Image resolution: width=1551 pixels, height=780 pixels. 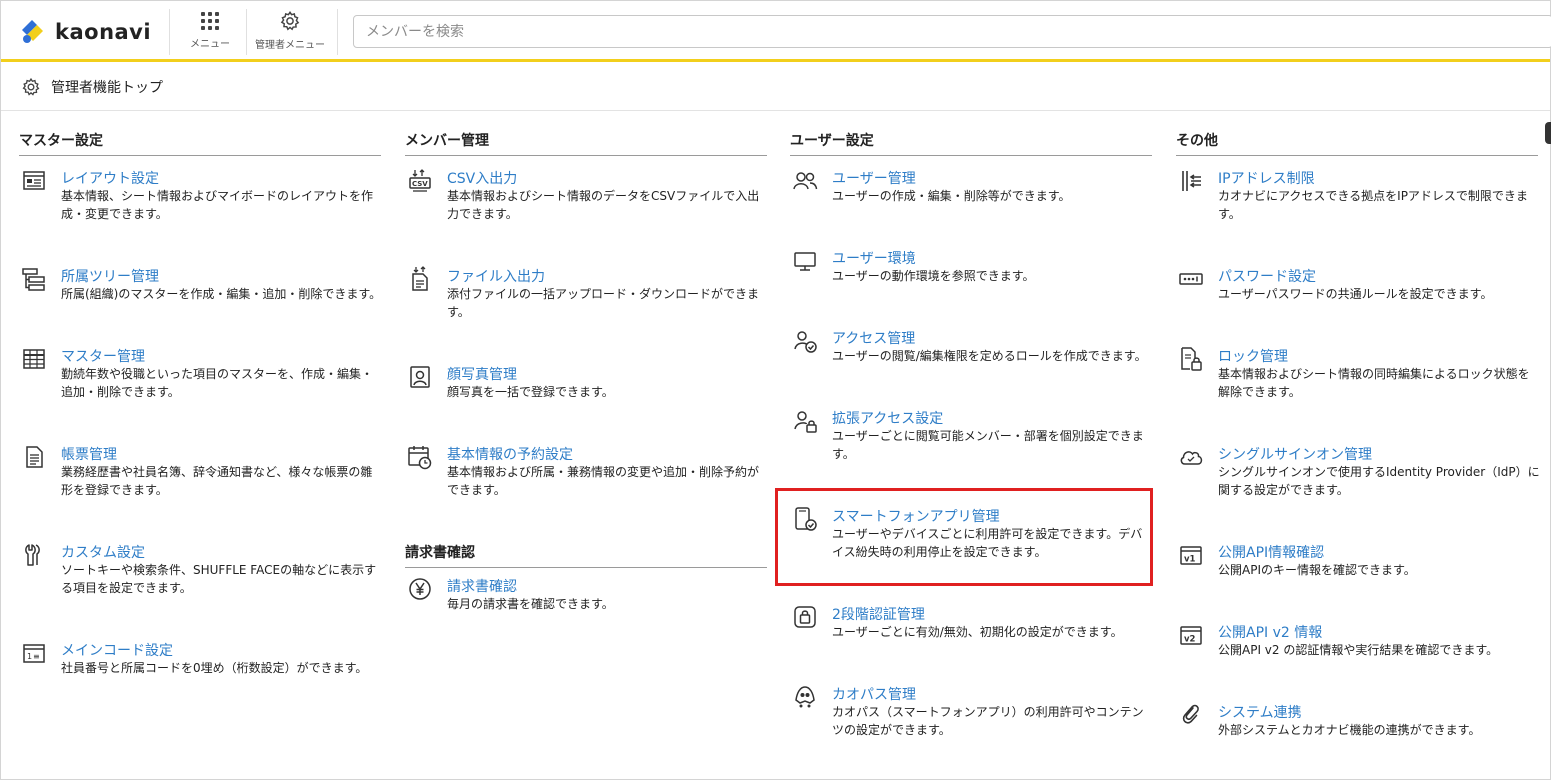 What do you see at coordinates (971, 143) in the screenshot?
I see `section-title: ユーザー設定` at bounding box center [971, 143].